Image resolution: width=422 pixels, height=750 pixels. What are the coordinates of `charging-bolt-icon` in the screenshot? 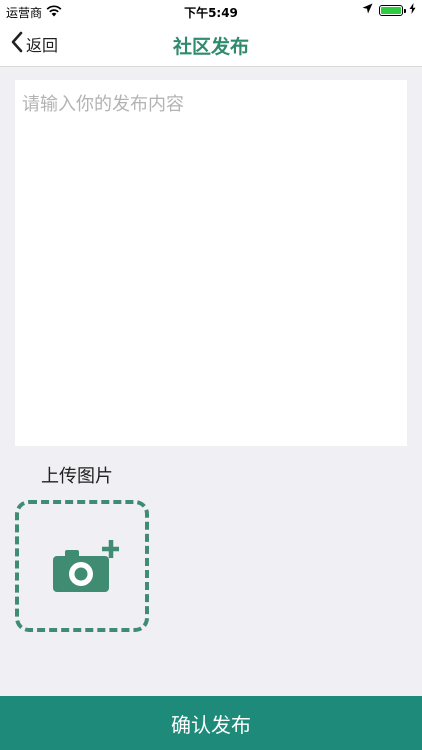 It's located at (412, 10).